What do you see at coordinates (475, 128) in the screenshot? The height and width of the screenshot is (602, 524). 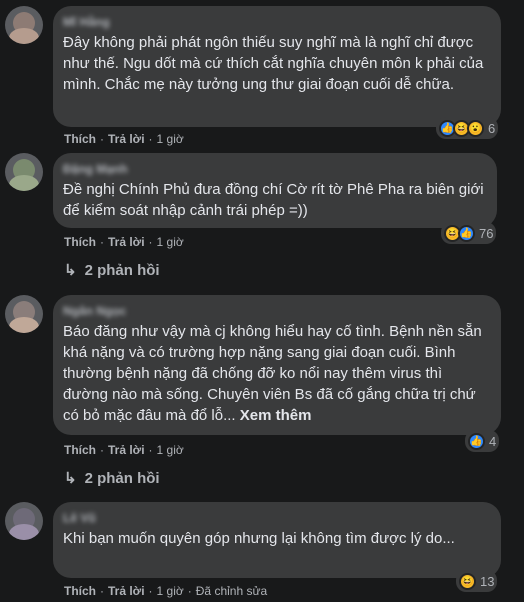 I see `wow-icon: 😮` at bounding box center [475, 128].